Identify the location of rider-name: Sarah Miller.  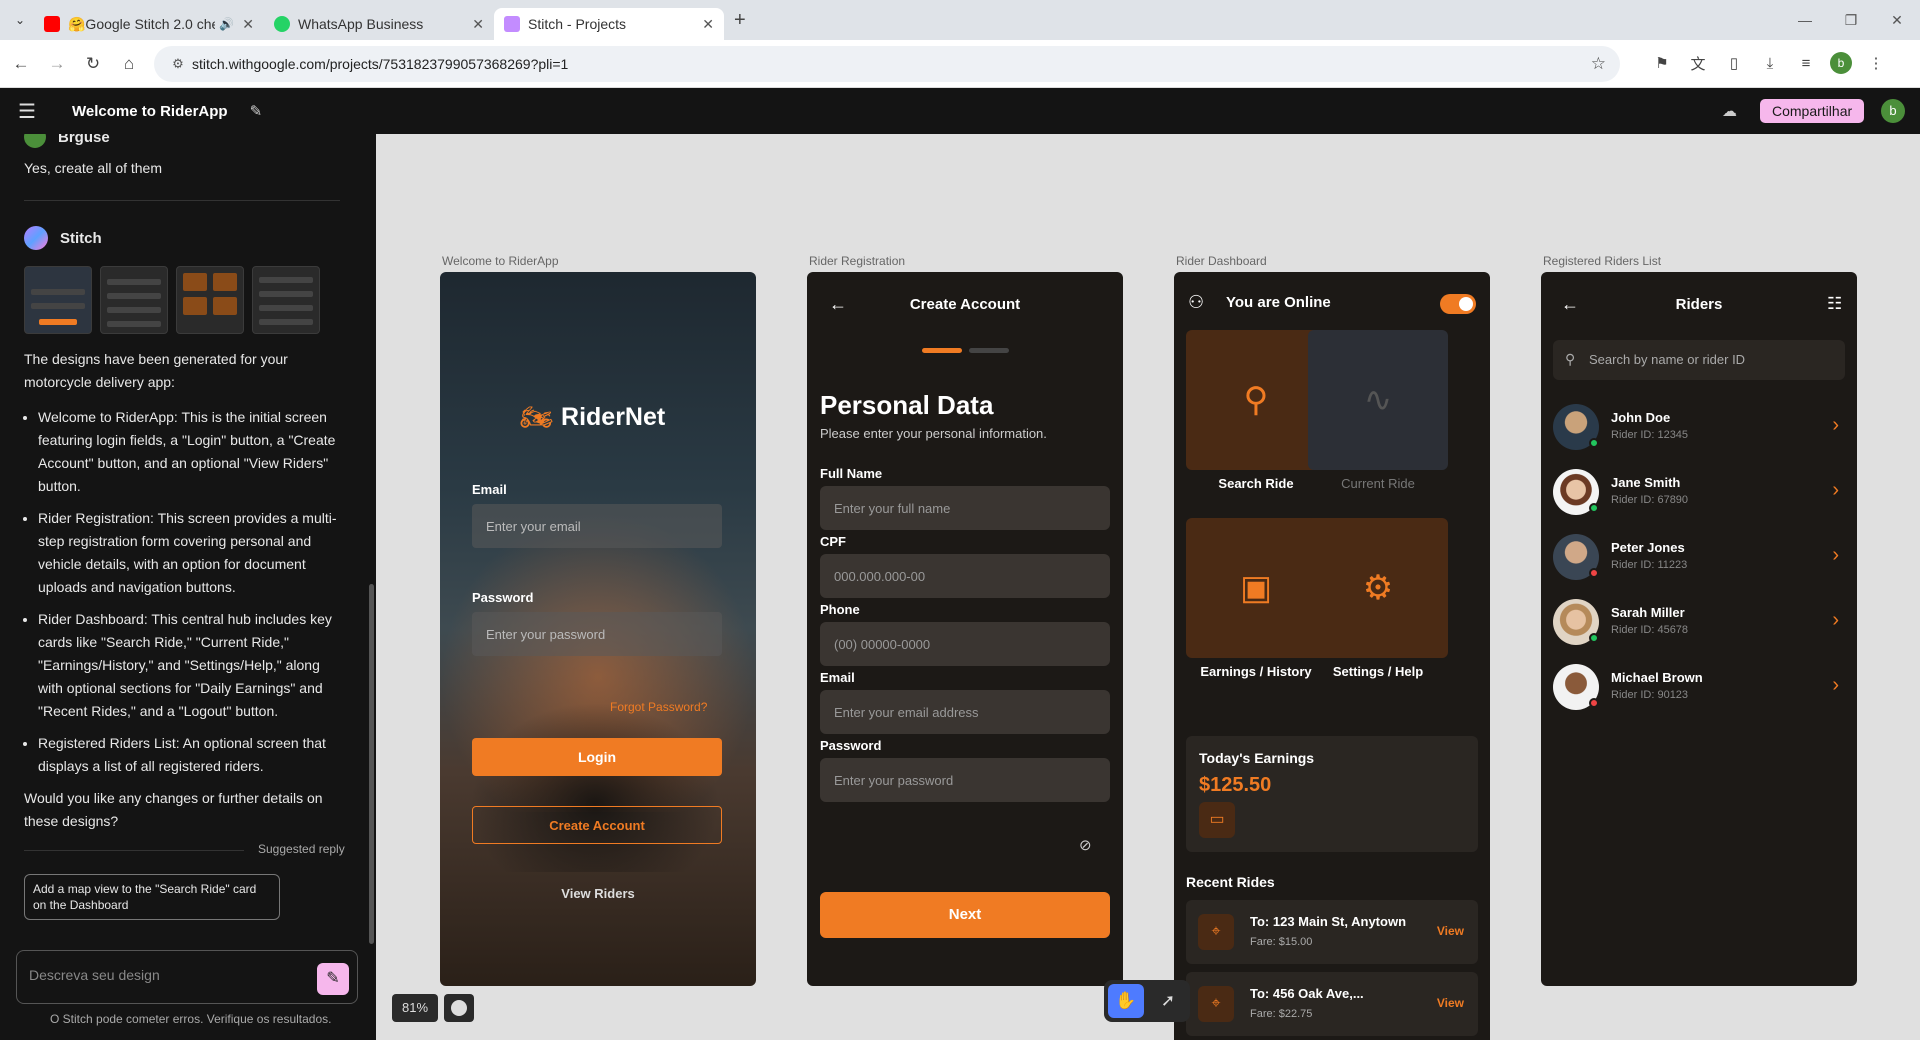
(1648, 612).